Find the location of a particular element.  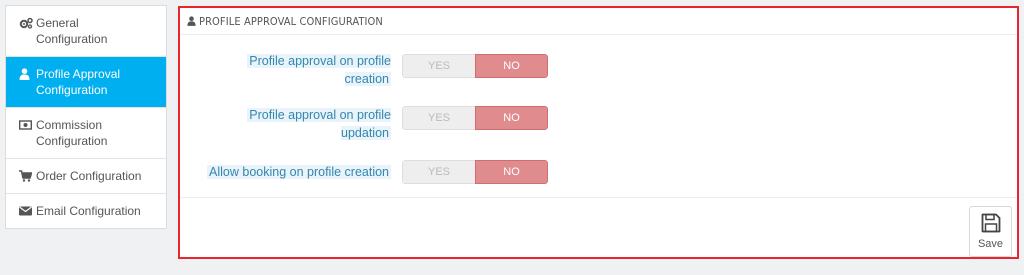

gears-icon is located at coordinates (26, 23).